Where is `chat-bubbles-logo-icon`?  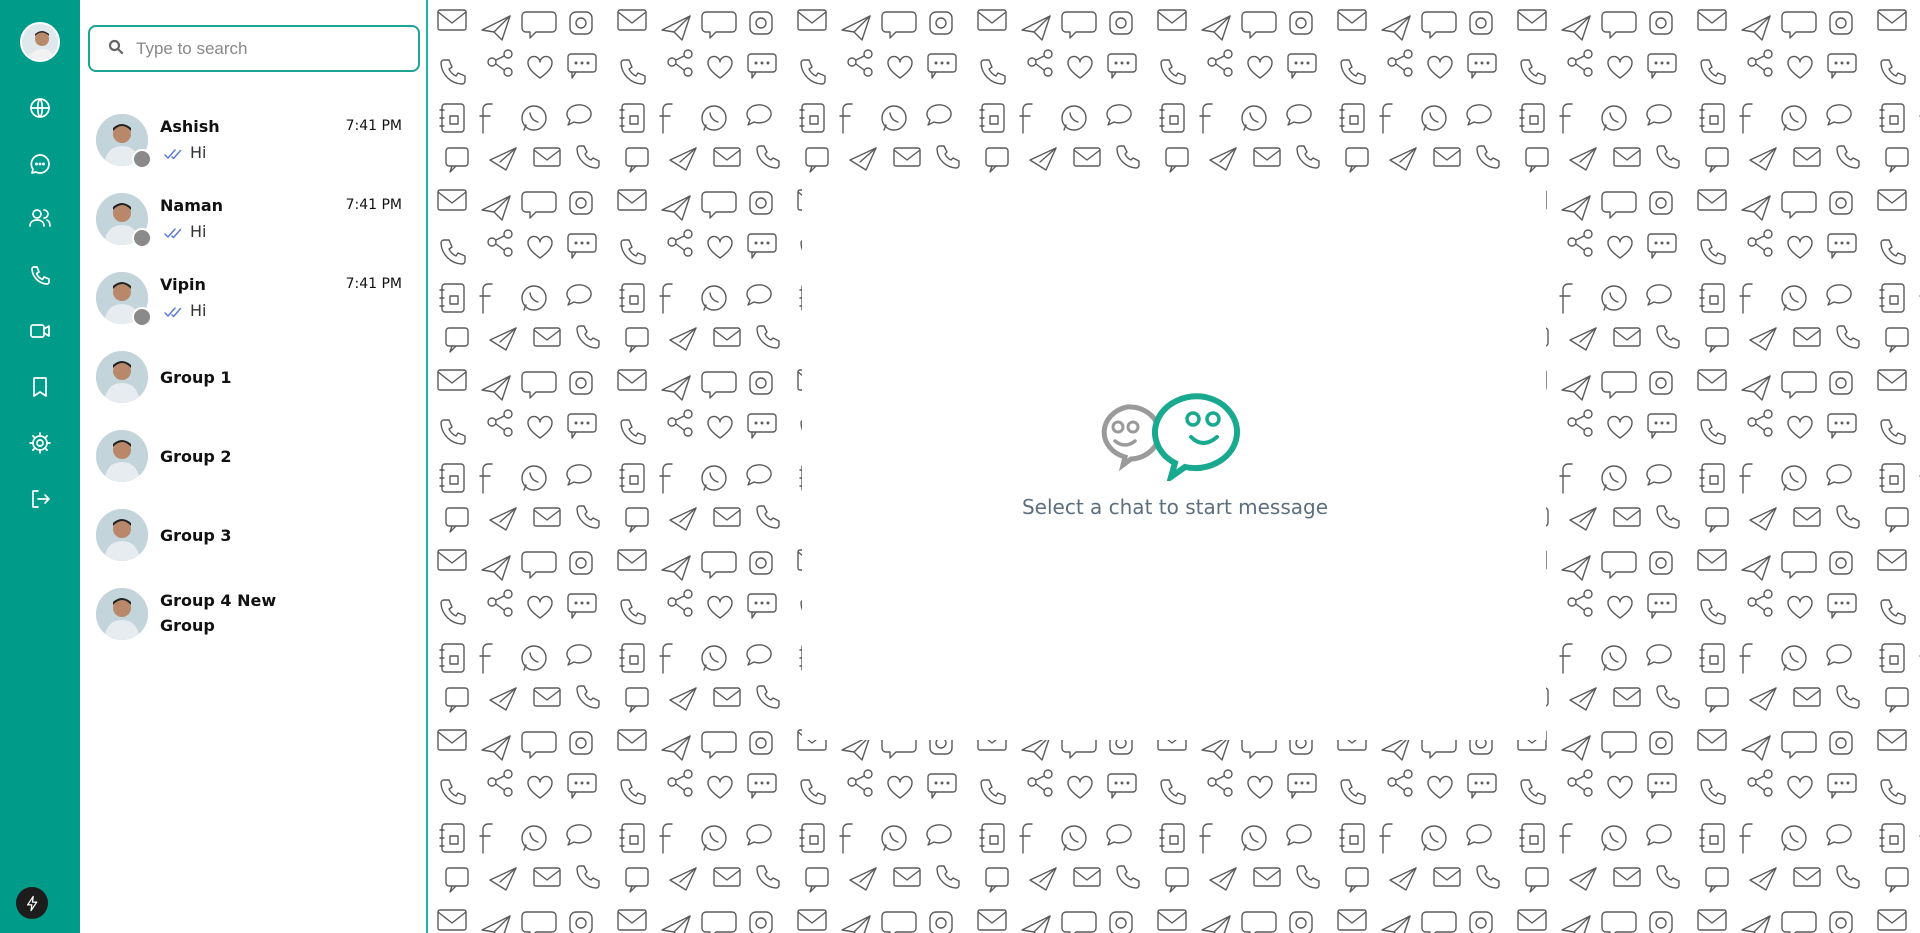 chat-bubbles-logo-icon is located at coordinates (1170, 437).